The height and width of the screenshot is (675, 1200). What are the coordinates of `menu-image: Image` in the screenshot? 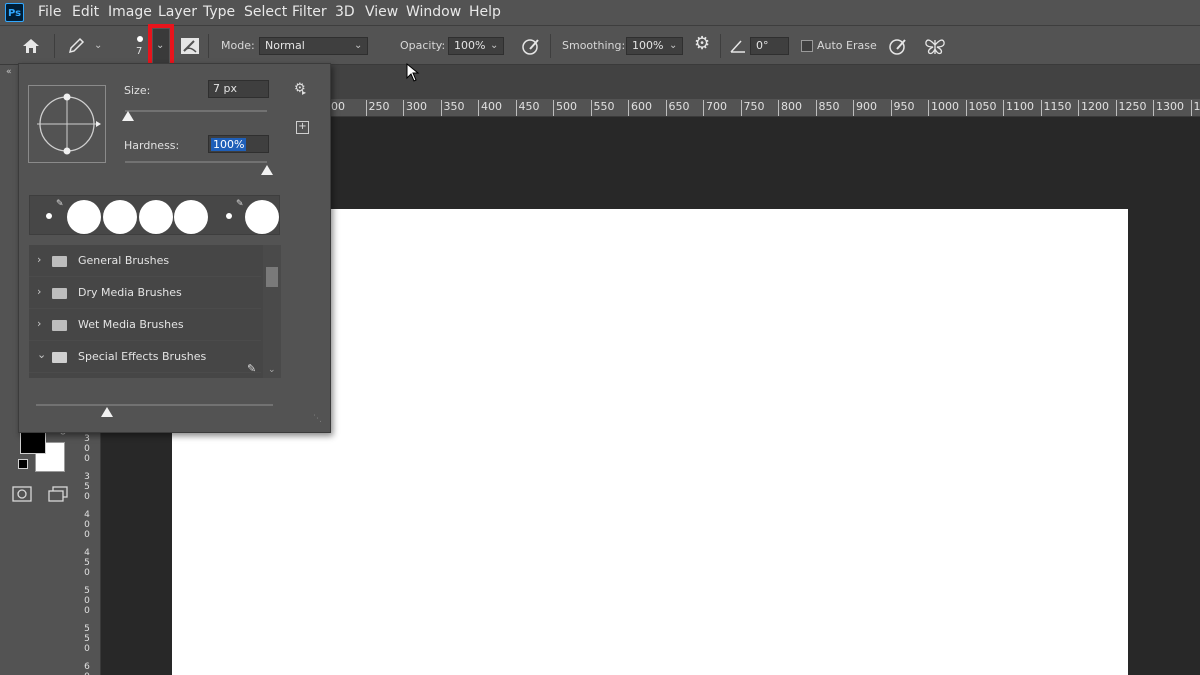 It's located at (130, 12).